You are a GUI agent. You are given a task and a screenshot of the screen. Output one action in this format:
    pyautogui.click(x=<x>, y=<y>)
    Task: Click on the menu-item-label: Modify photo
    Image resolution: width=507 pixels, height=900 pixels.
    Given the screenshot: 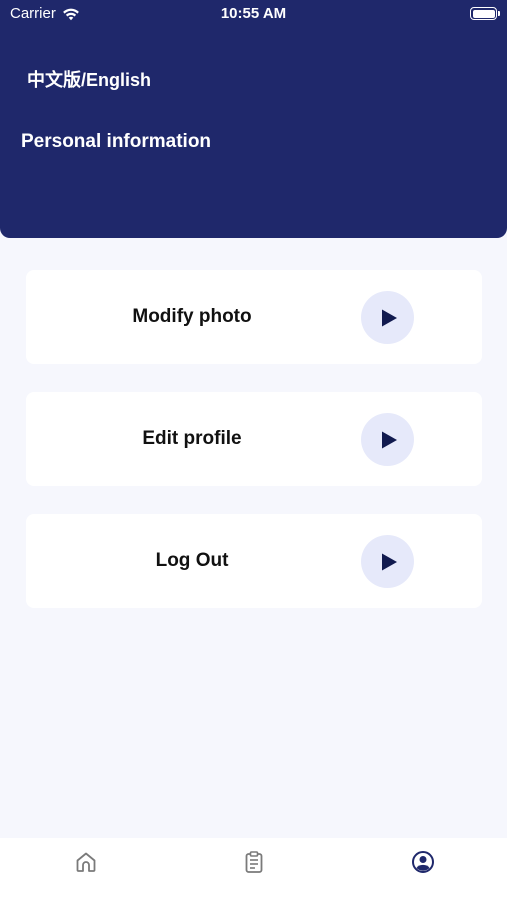 What is the action you would take?
    pyautogui.click(x=192, y=316)
    